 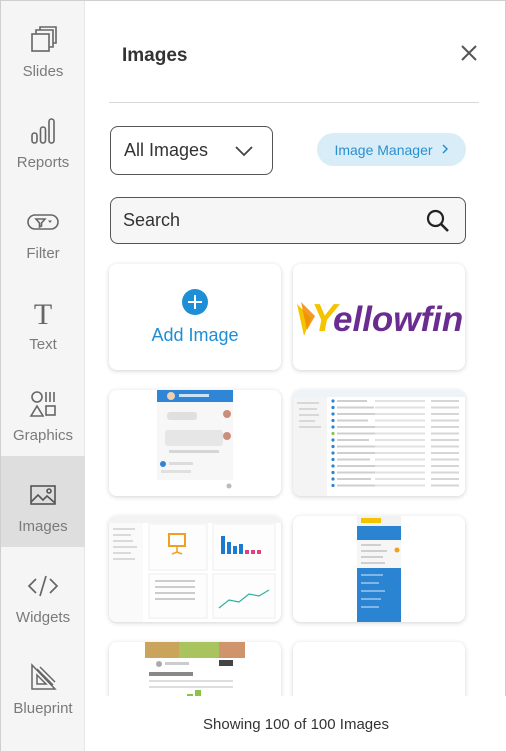 What do you see at coordinates (43, 435) in the screenshot?
I see `sidebar-item-label: Graphics` at bounding box center [43, 435].